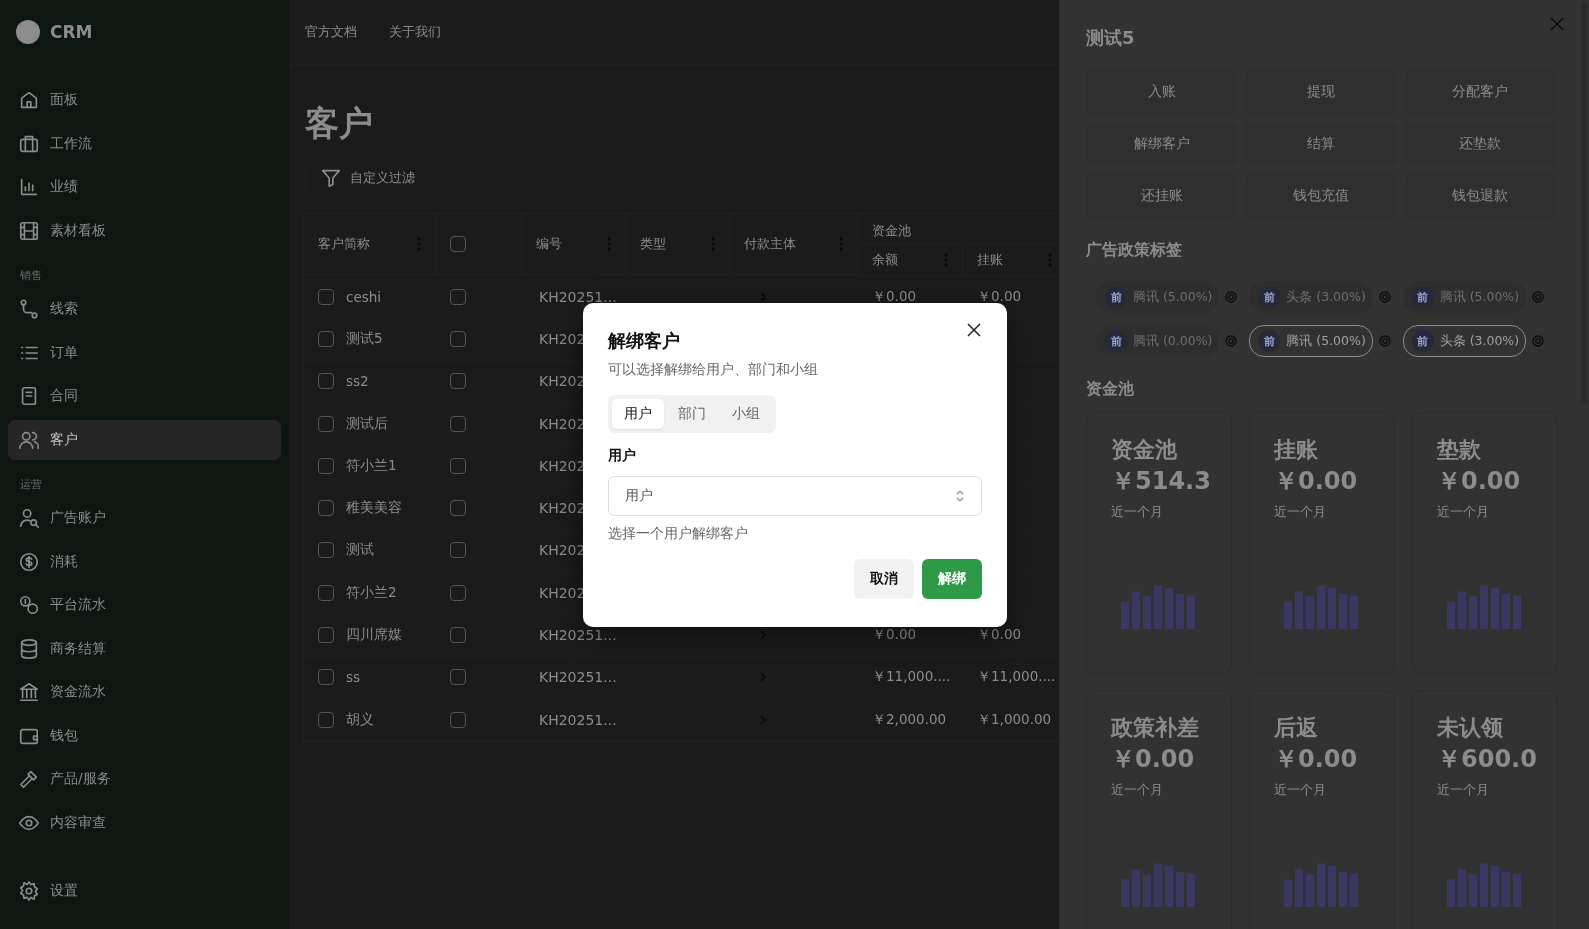 The height and width of the screenshot is (929, 1589). Describe the element at coordinates (638, 414) in the screenshot. I see `segment-tab: 用户` at that location.